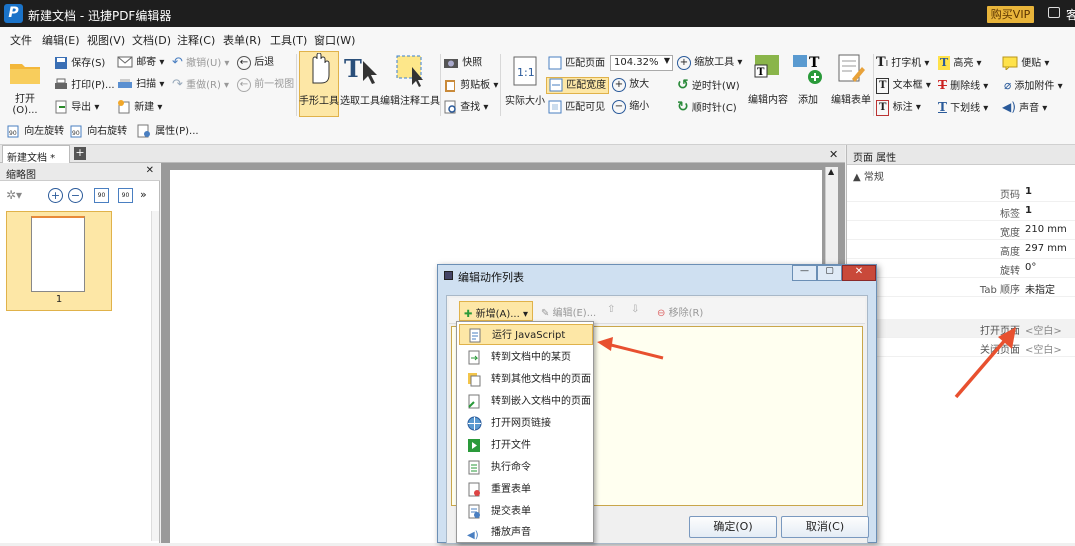 Image resolution: width=1075 pixels, height=546 pixels. What do you see at coordinates (76, 107) in the screenshot?
I see `export-button: 导出 ▾` at bounding box center [76, 107].